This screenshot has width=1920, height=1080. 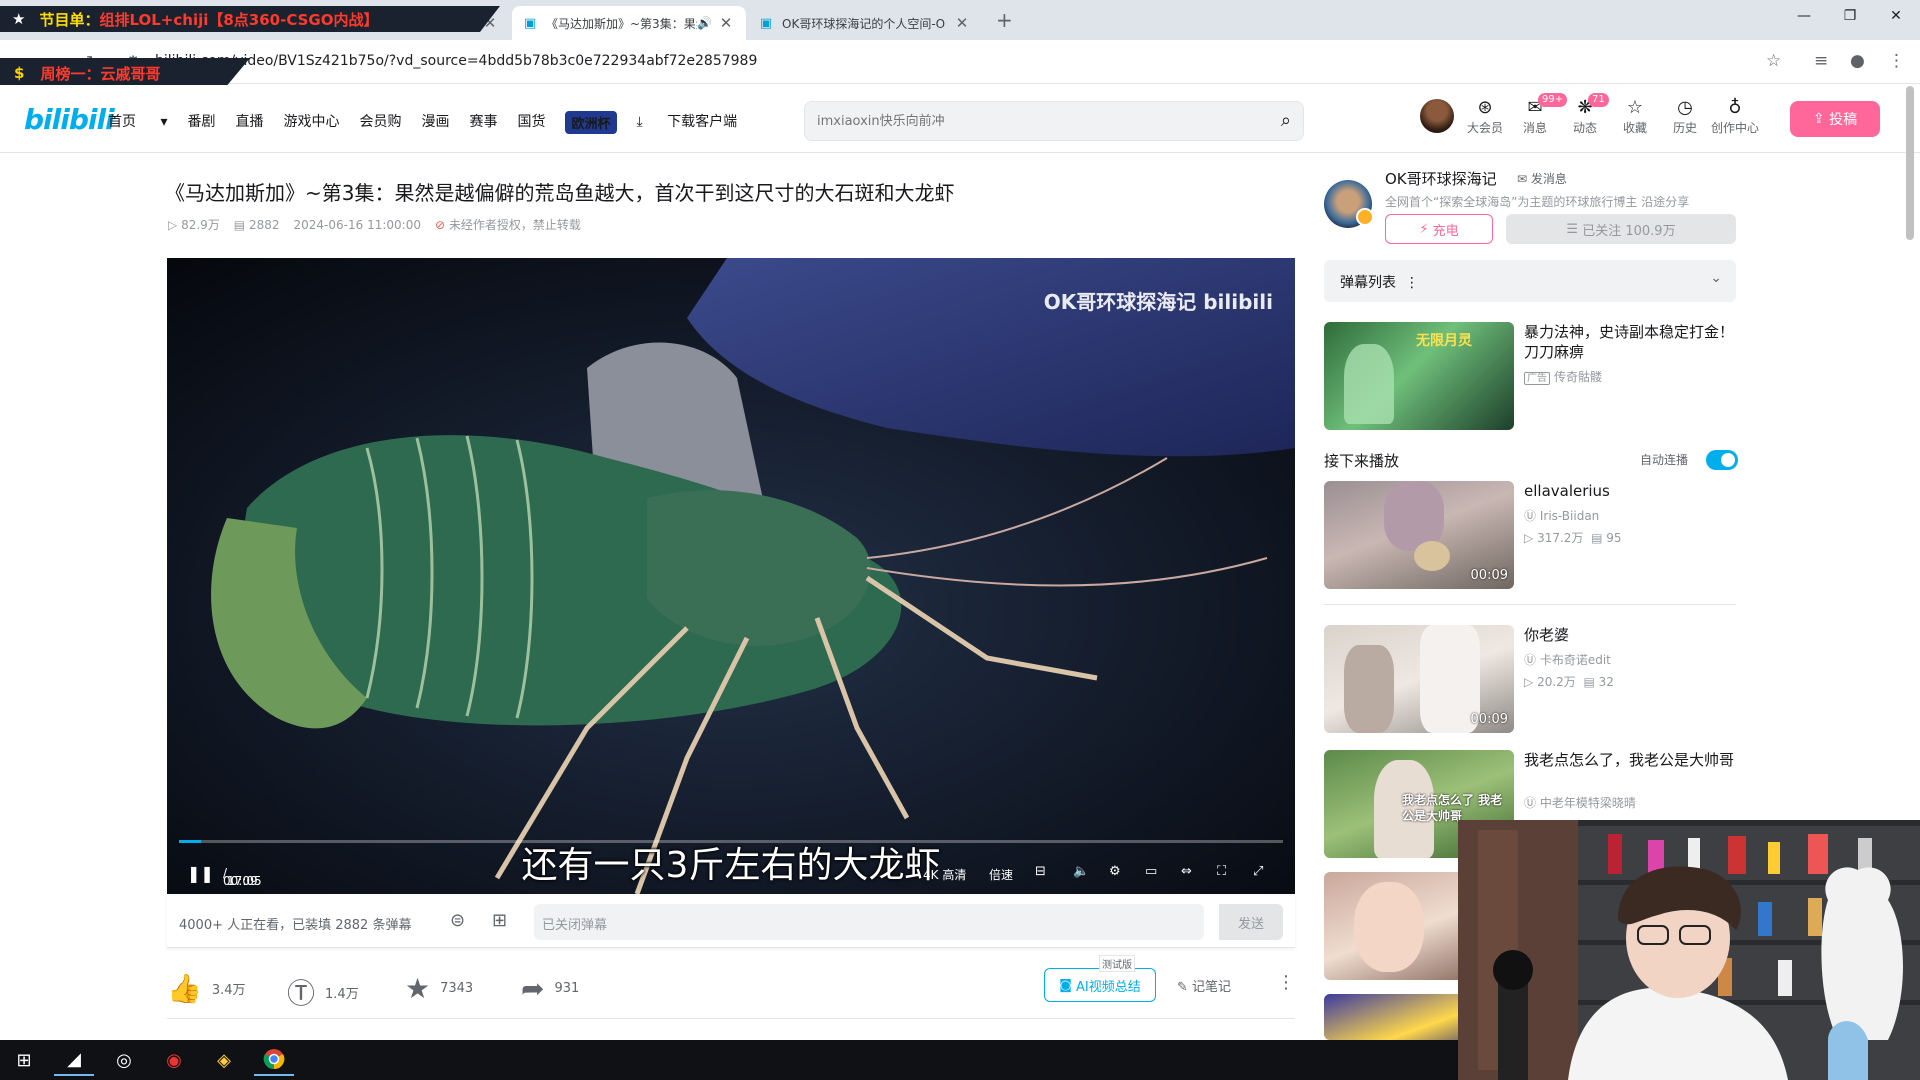 What do you see at coordinates (1857, 61) in the screenshot?
I see `profile-icon: ●` at bounding box center [1857, 61].